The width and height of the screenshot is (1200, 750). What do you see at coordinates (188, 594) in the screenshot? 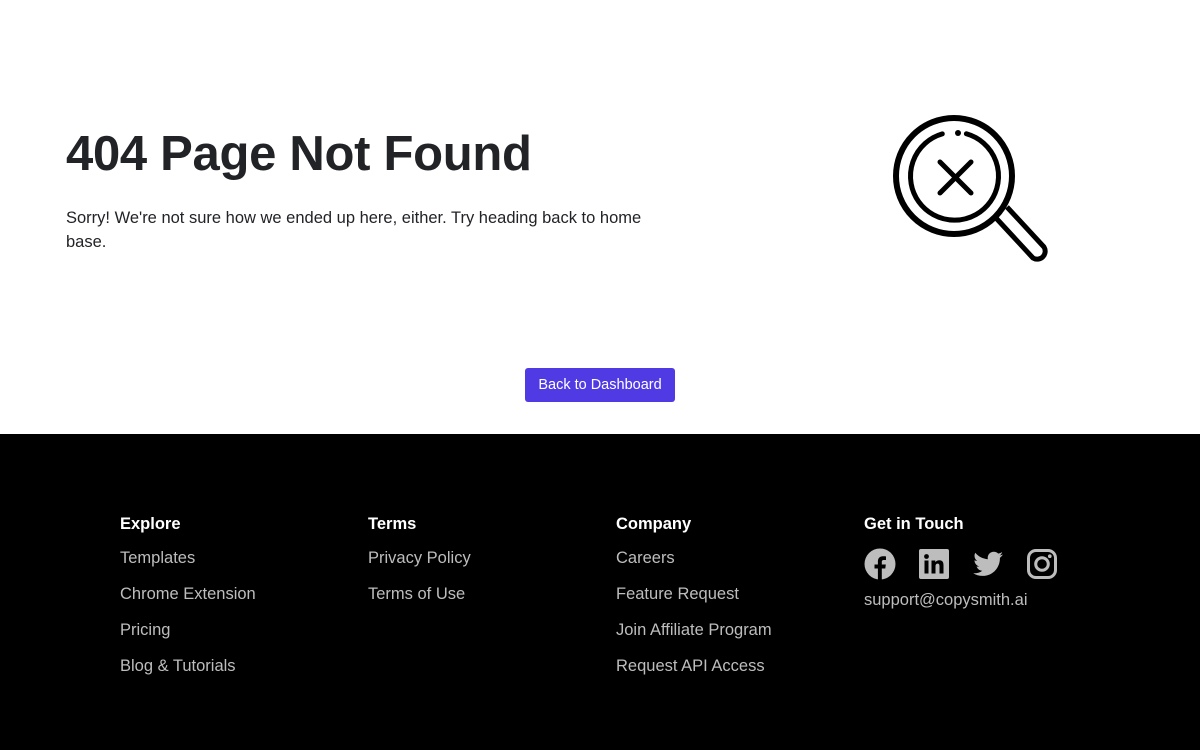
I see `footer-link-chrome-extension: Chrome Extension` at bounding box center [188, 594].